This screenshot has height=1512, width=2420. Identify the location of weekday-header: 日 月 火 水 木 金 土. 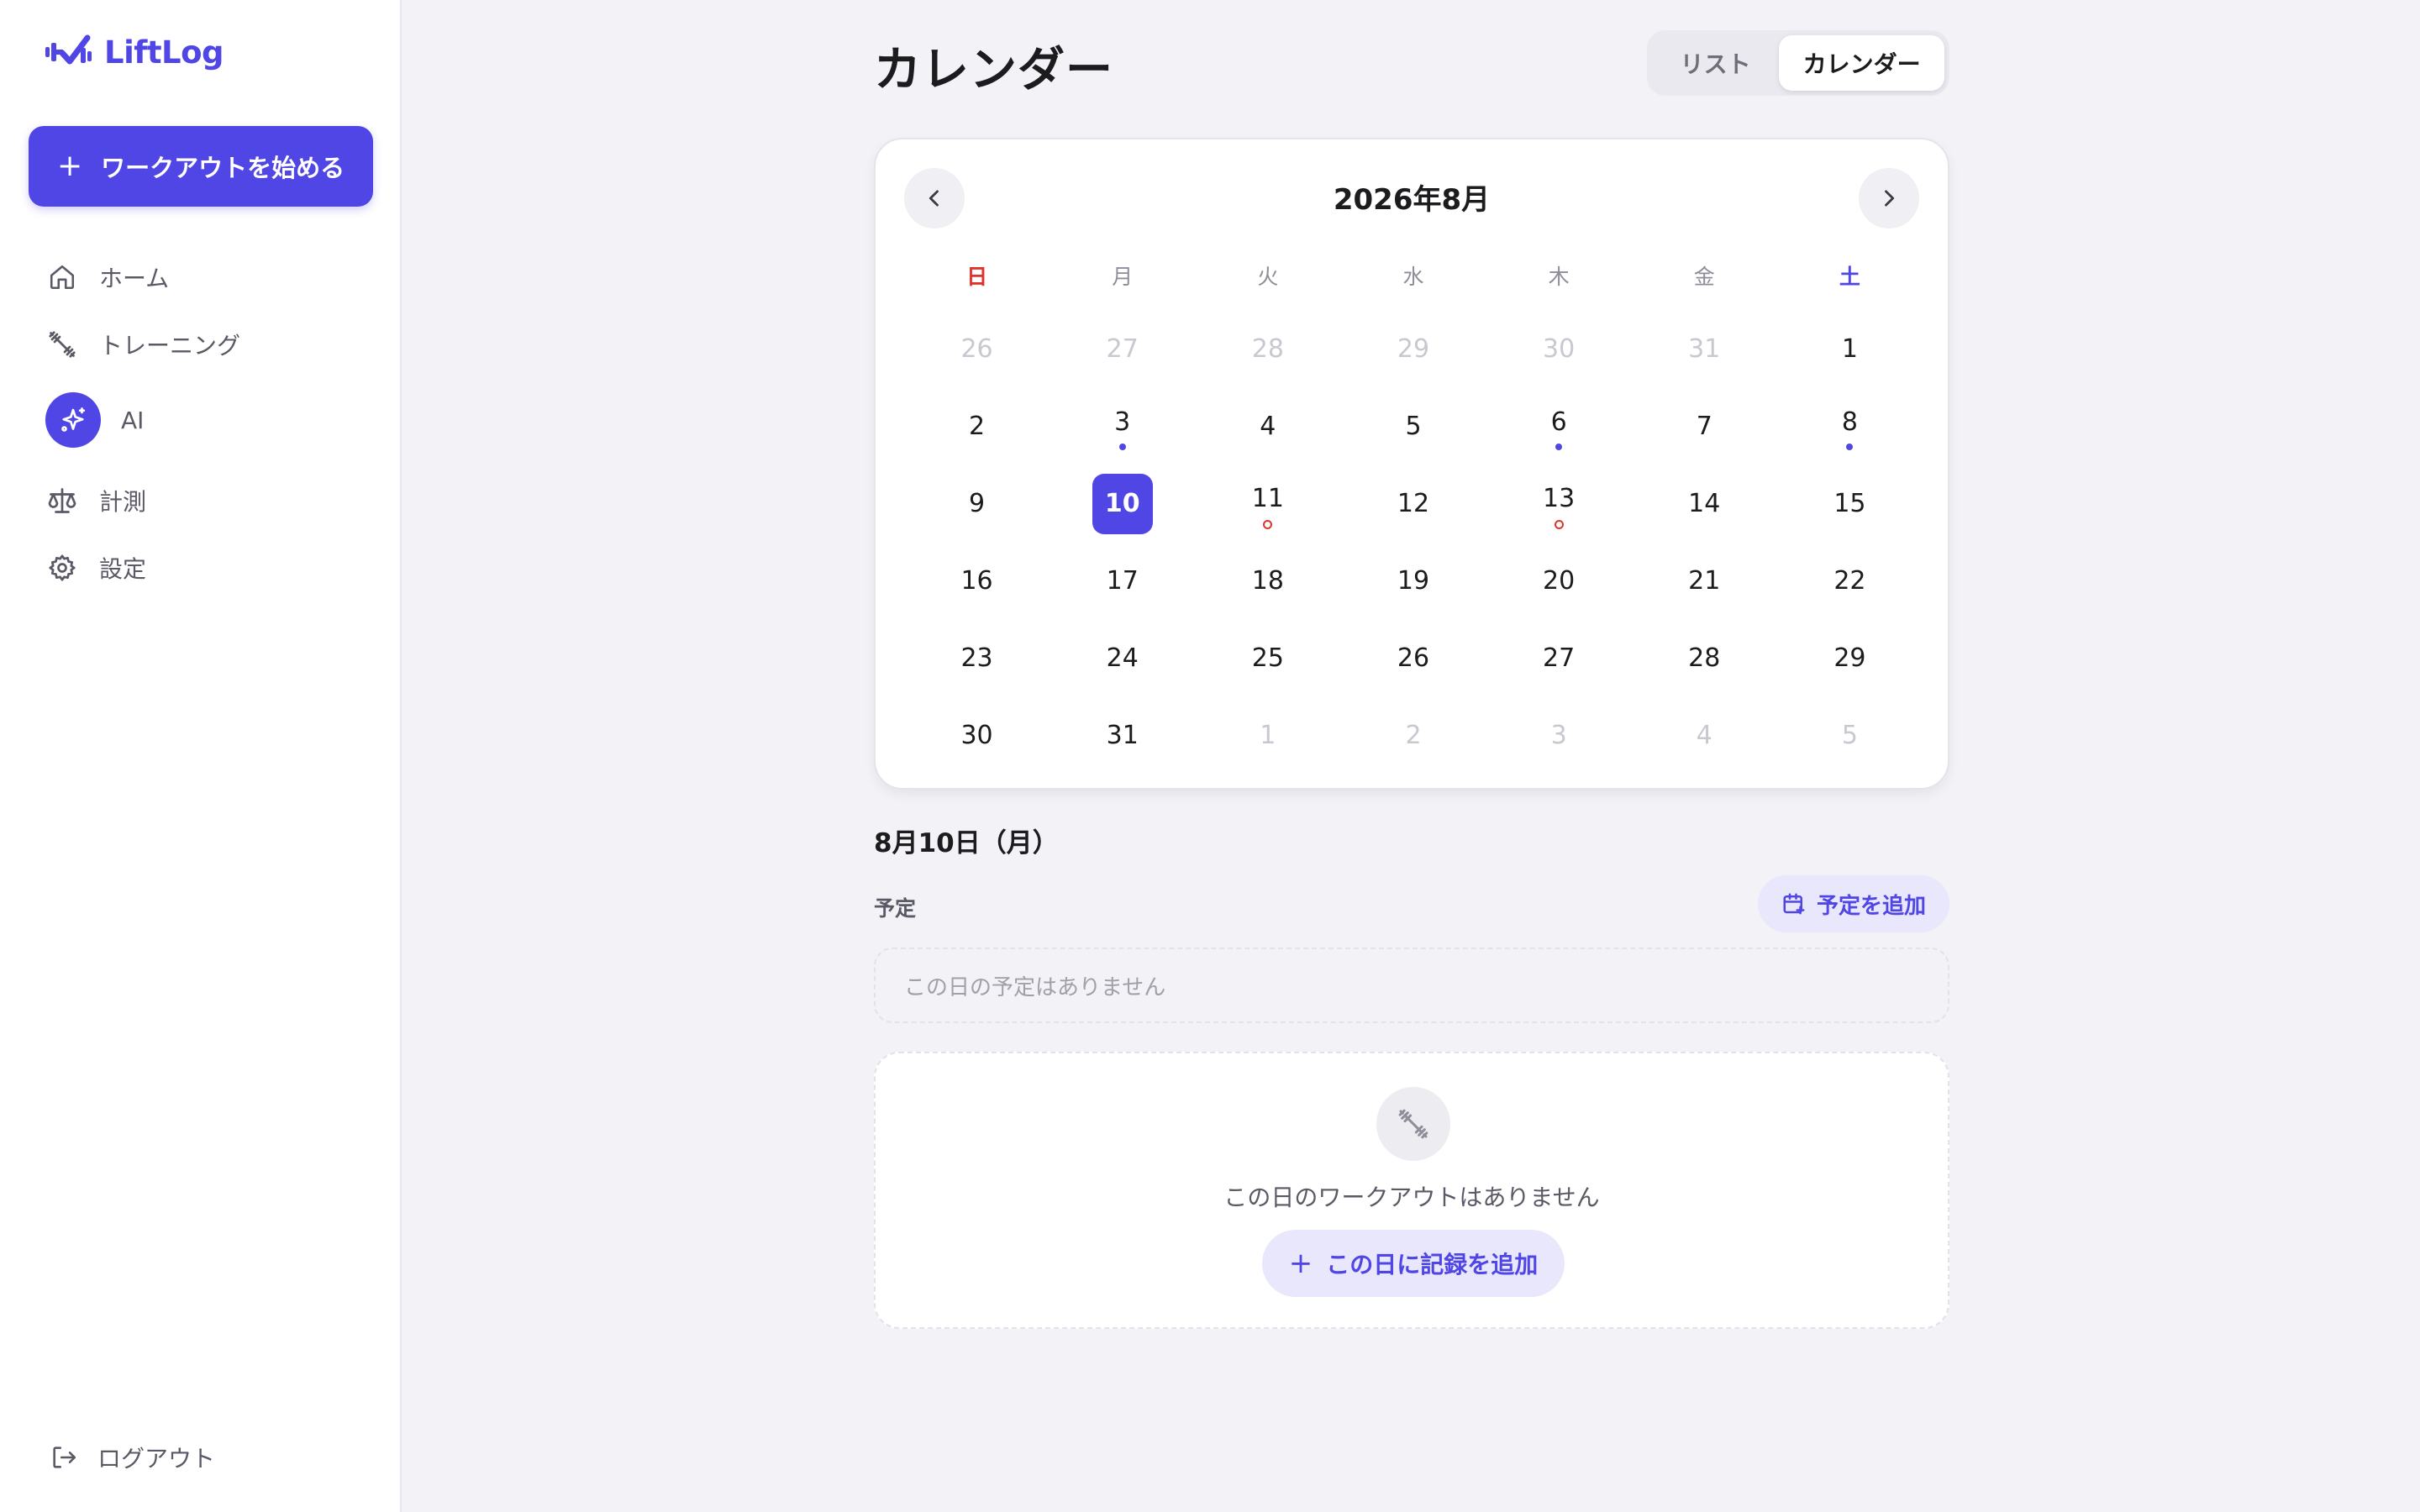
(1413, 277).